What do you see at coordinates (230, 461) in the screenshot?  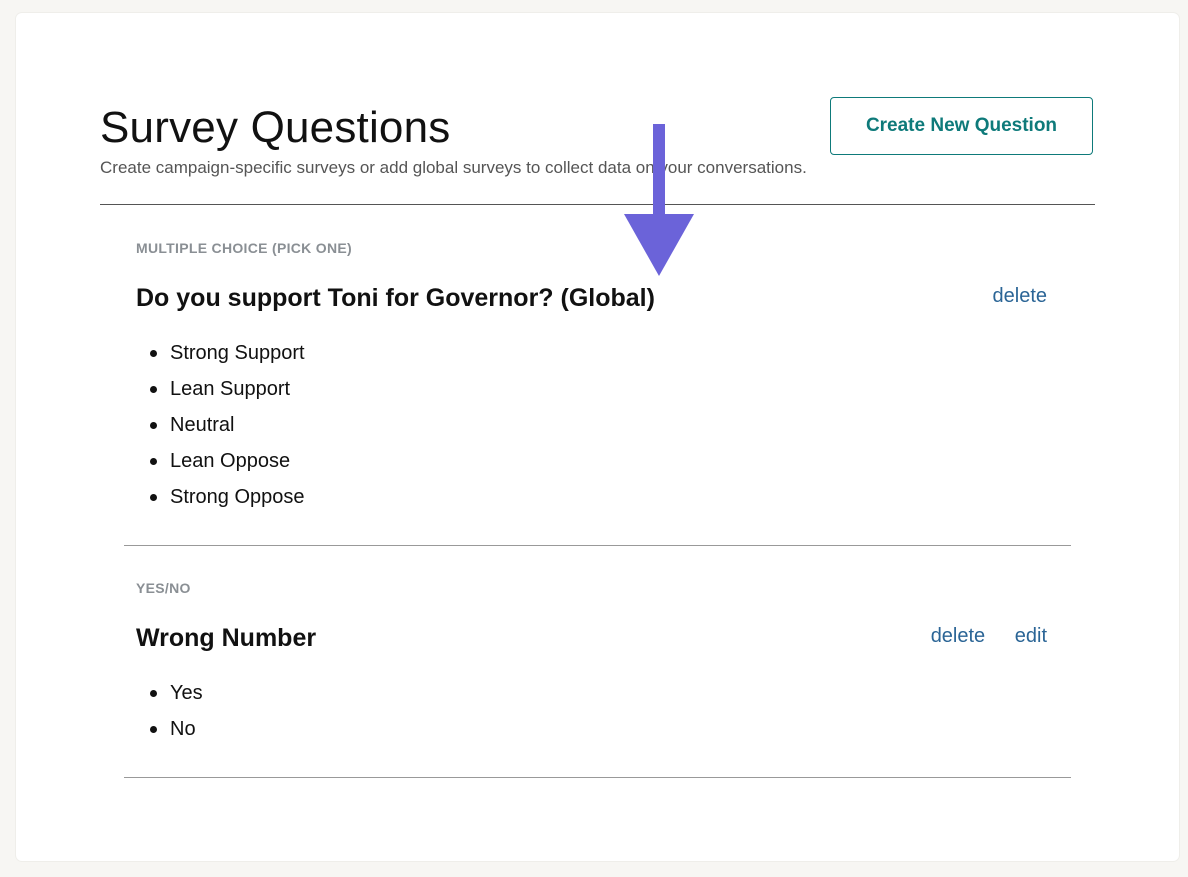 I see `option-label: Lean Oppose` at bounding box center [230, 461].